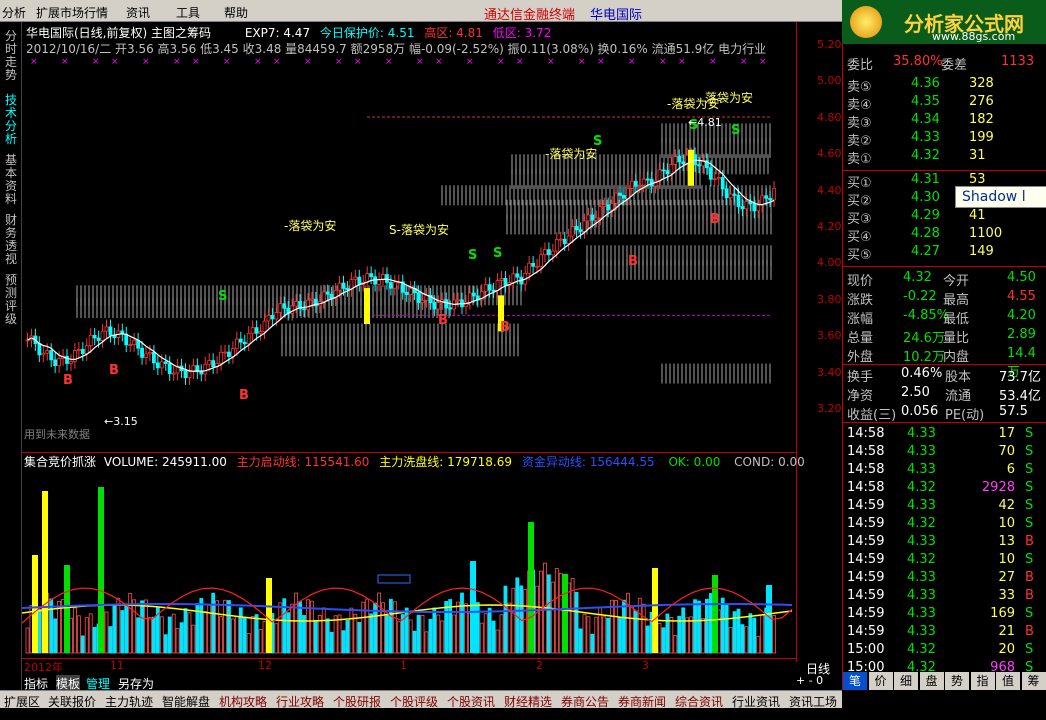 The width and height of the screenshot is (1046, 720). I want to click on indicator-title: 集合竞价抓涨, so click(60, 462).